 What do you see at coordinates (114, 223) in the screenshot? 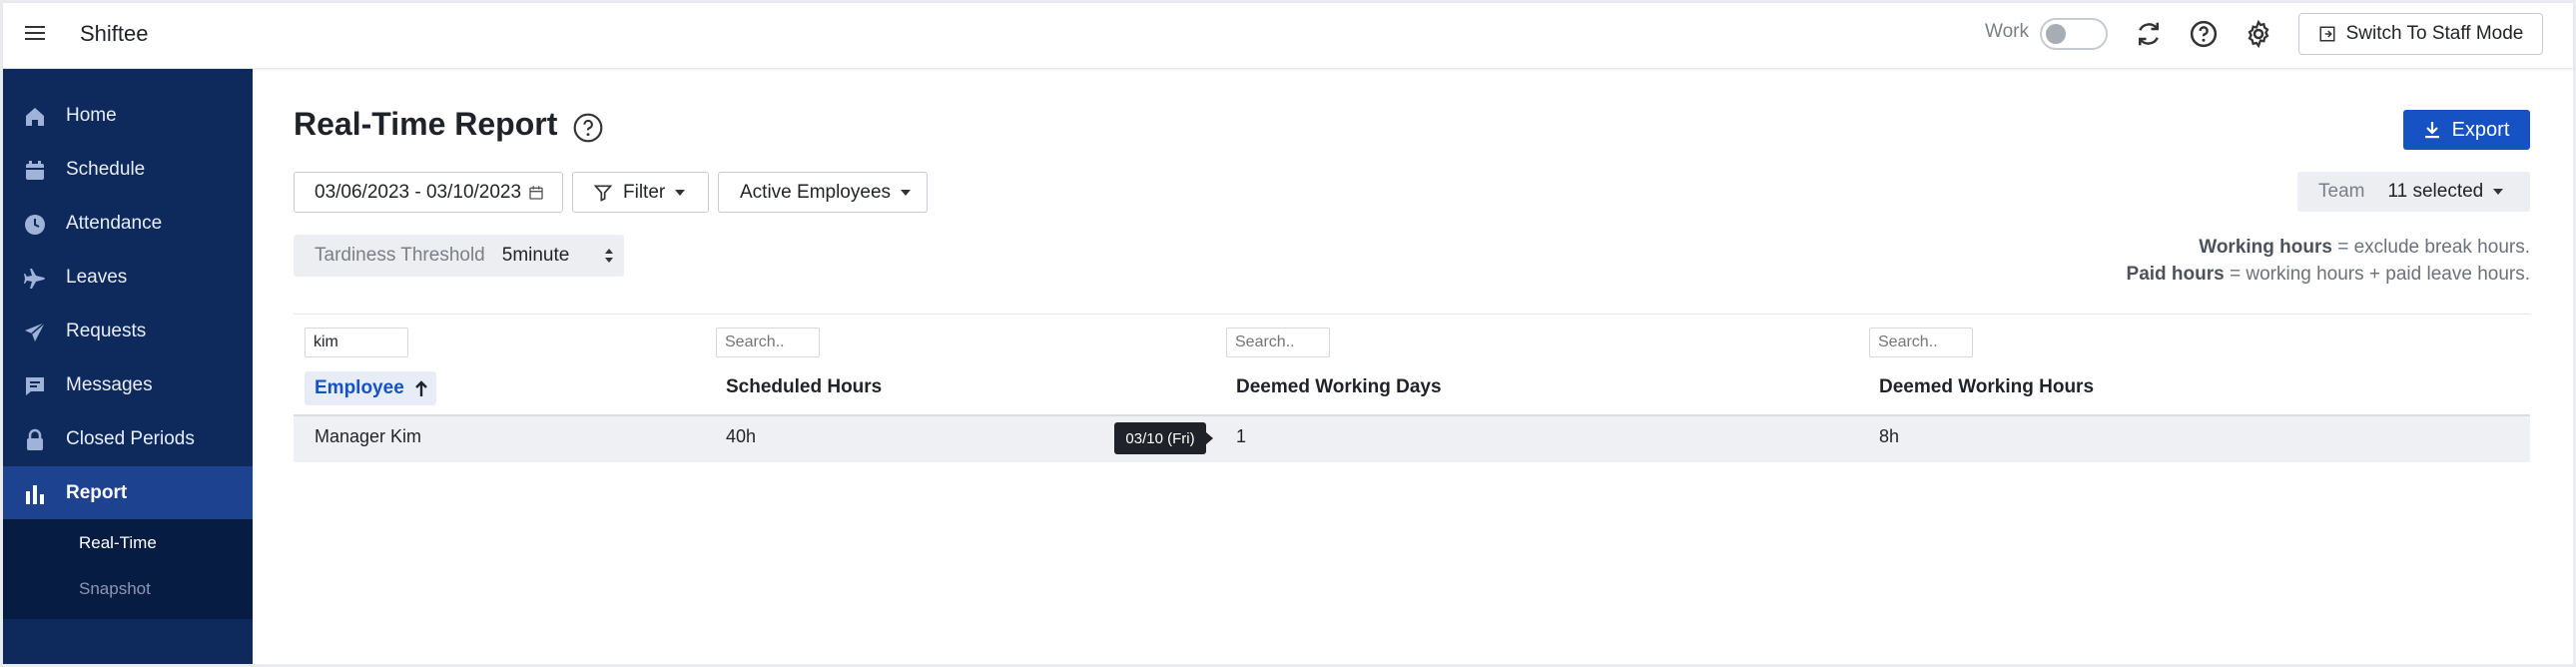
I see `sidebar-item-label: Attendance` at bounding box center [114, 223].